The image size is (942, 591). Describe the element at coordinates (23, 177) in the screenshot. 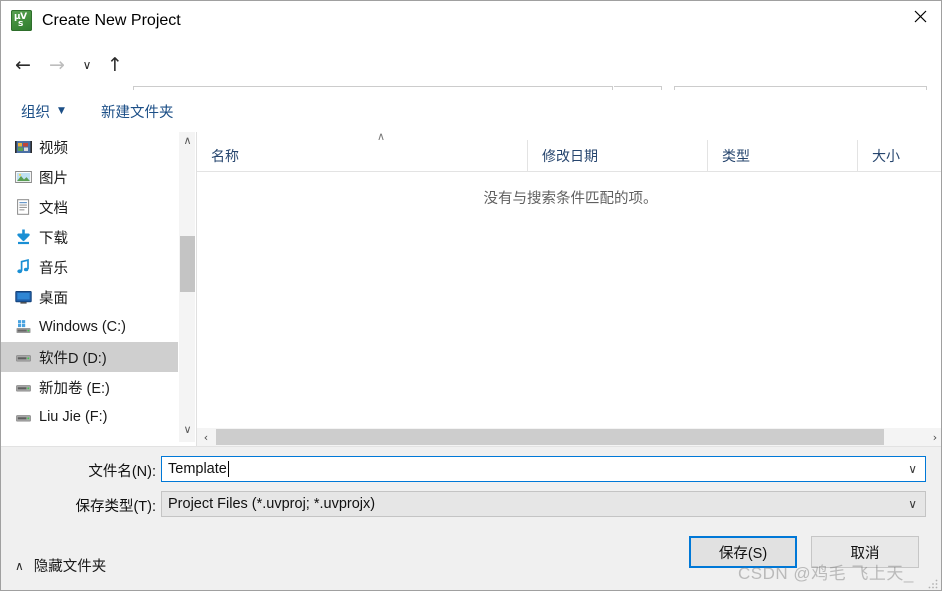

I see `pictures-icon` at that location.